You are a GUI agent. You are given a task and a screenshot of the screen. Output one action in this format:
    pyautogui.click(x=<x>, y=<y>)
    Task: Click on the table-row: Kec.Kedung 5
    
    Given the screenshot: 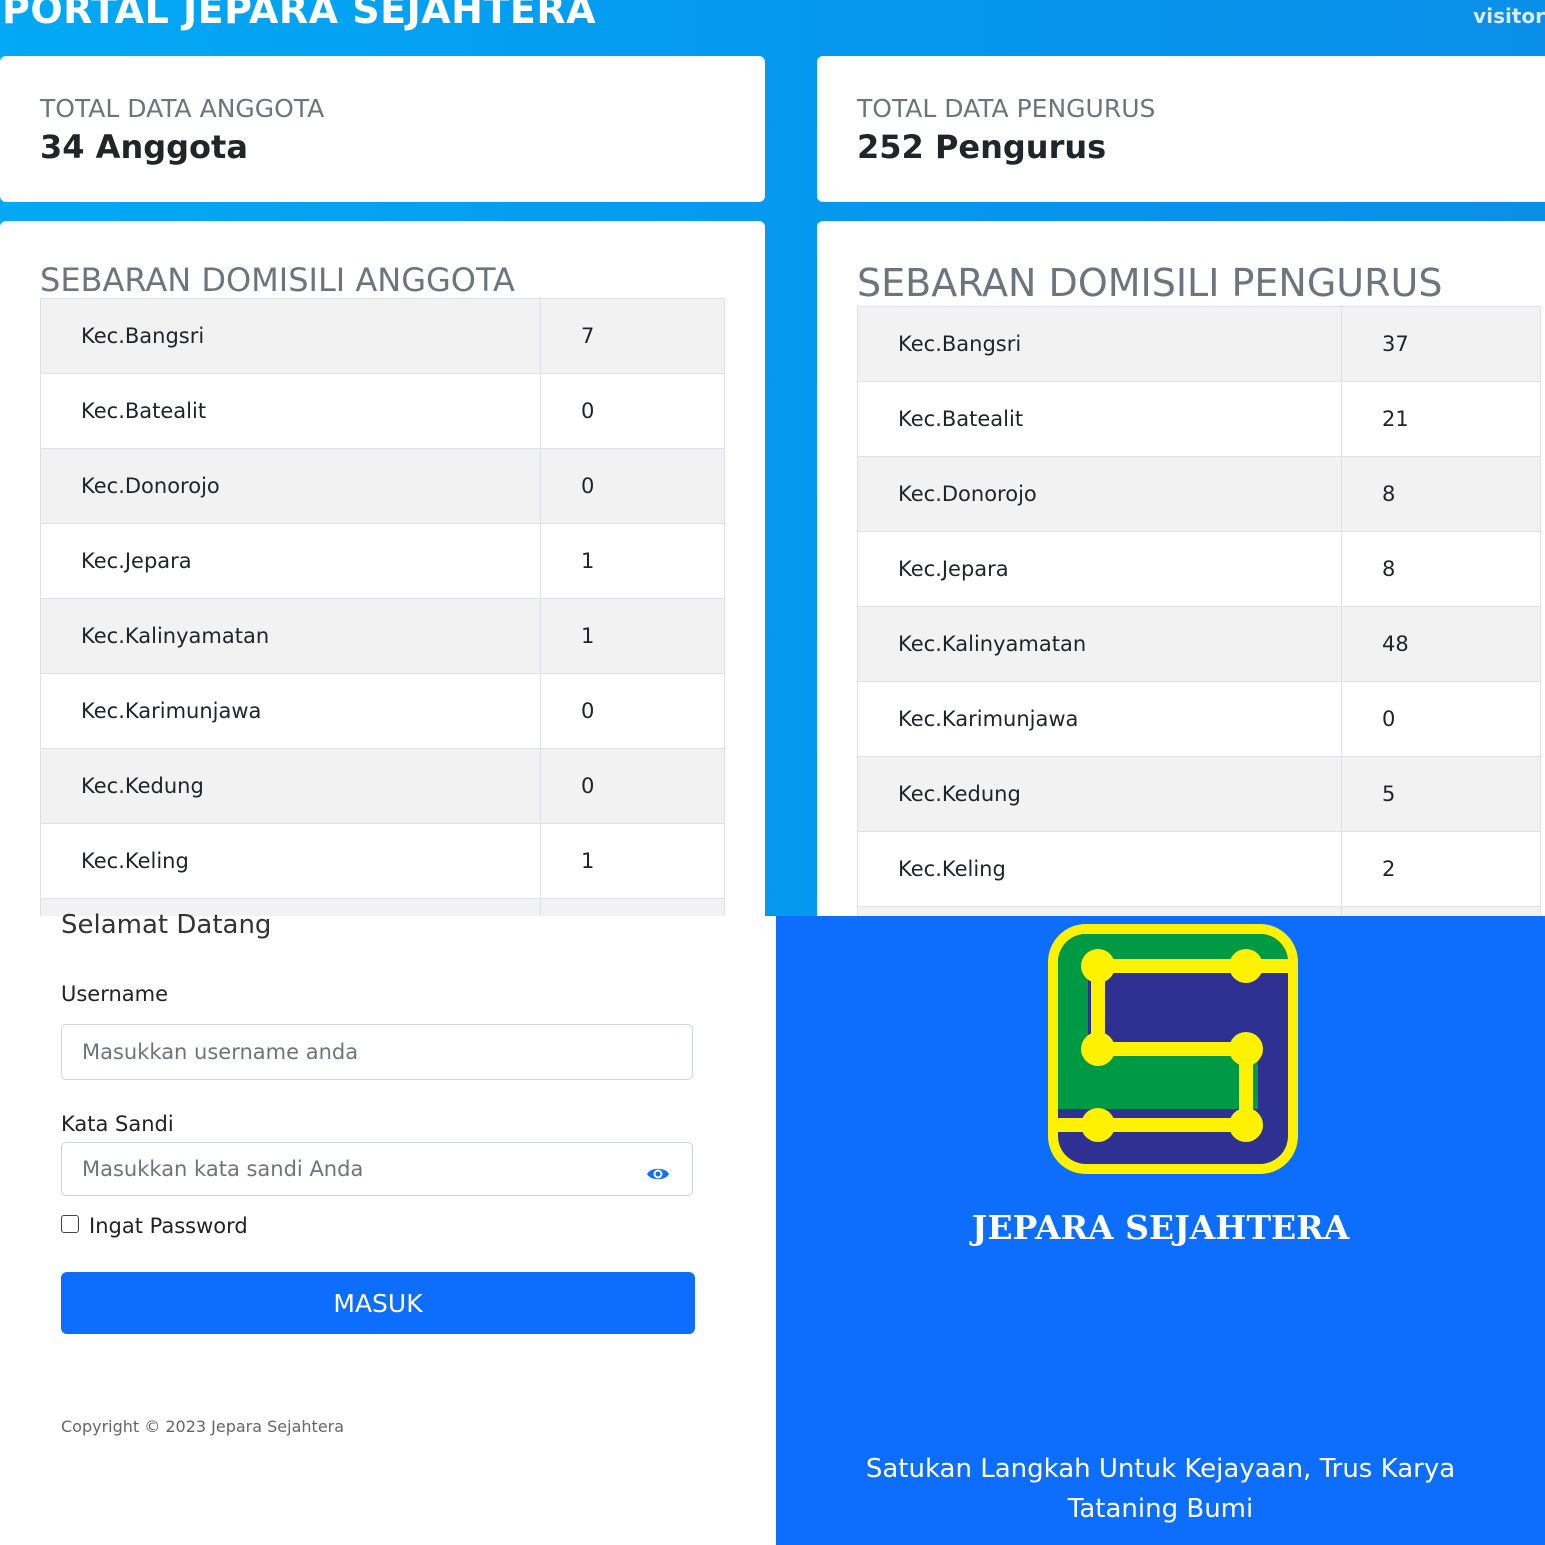 What is the action you would take?
    pyautogui.click(x=1199, y=794)
    